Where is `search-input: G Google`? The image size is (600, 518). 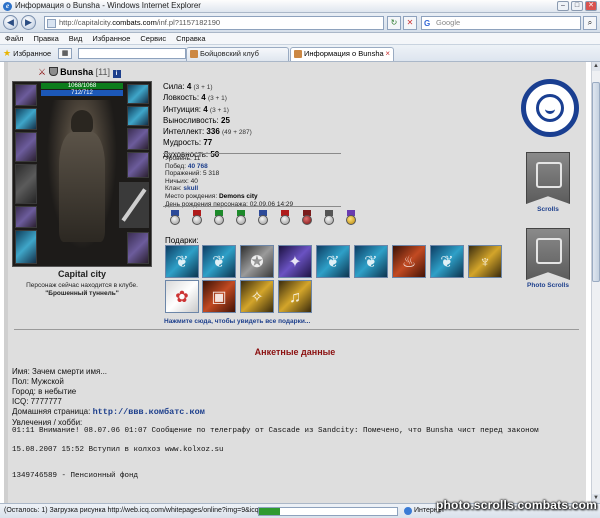 search-input: G Google is located at coordinates (501, 23).